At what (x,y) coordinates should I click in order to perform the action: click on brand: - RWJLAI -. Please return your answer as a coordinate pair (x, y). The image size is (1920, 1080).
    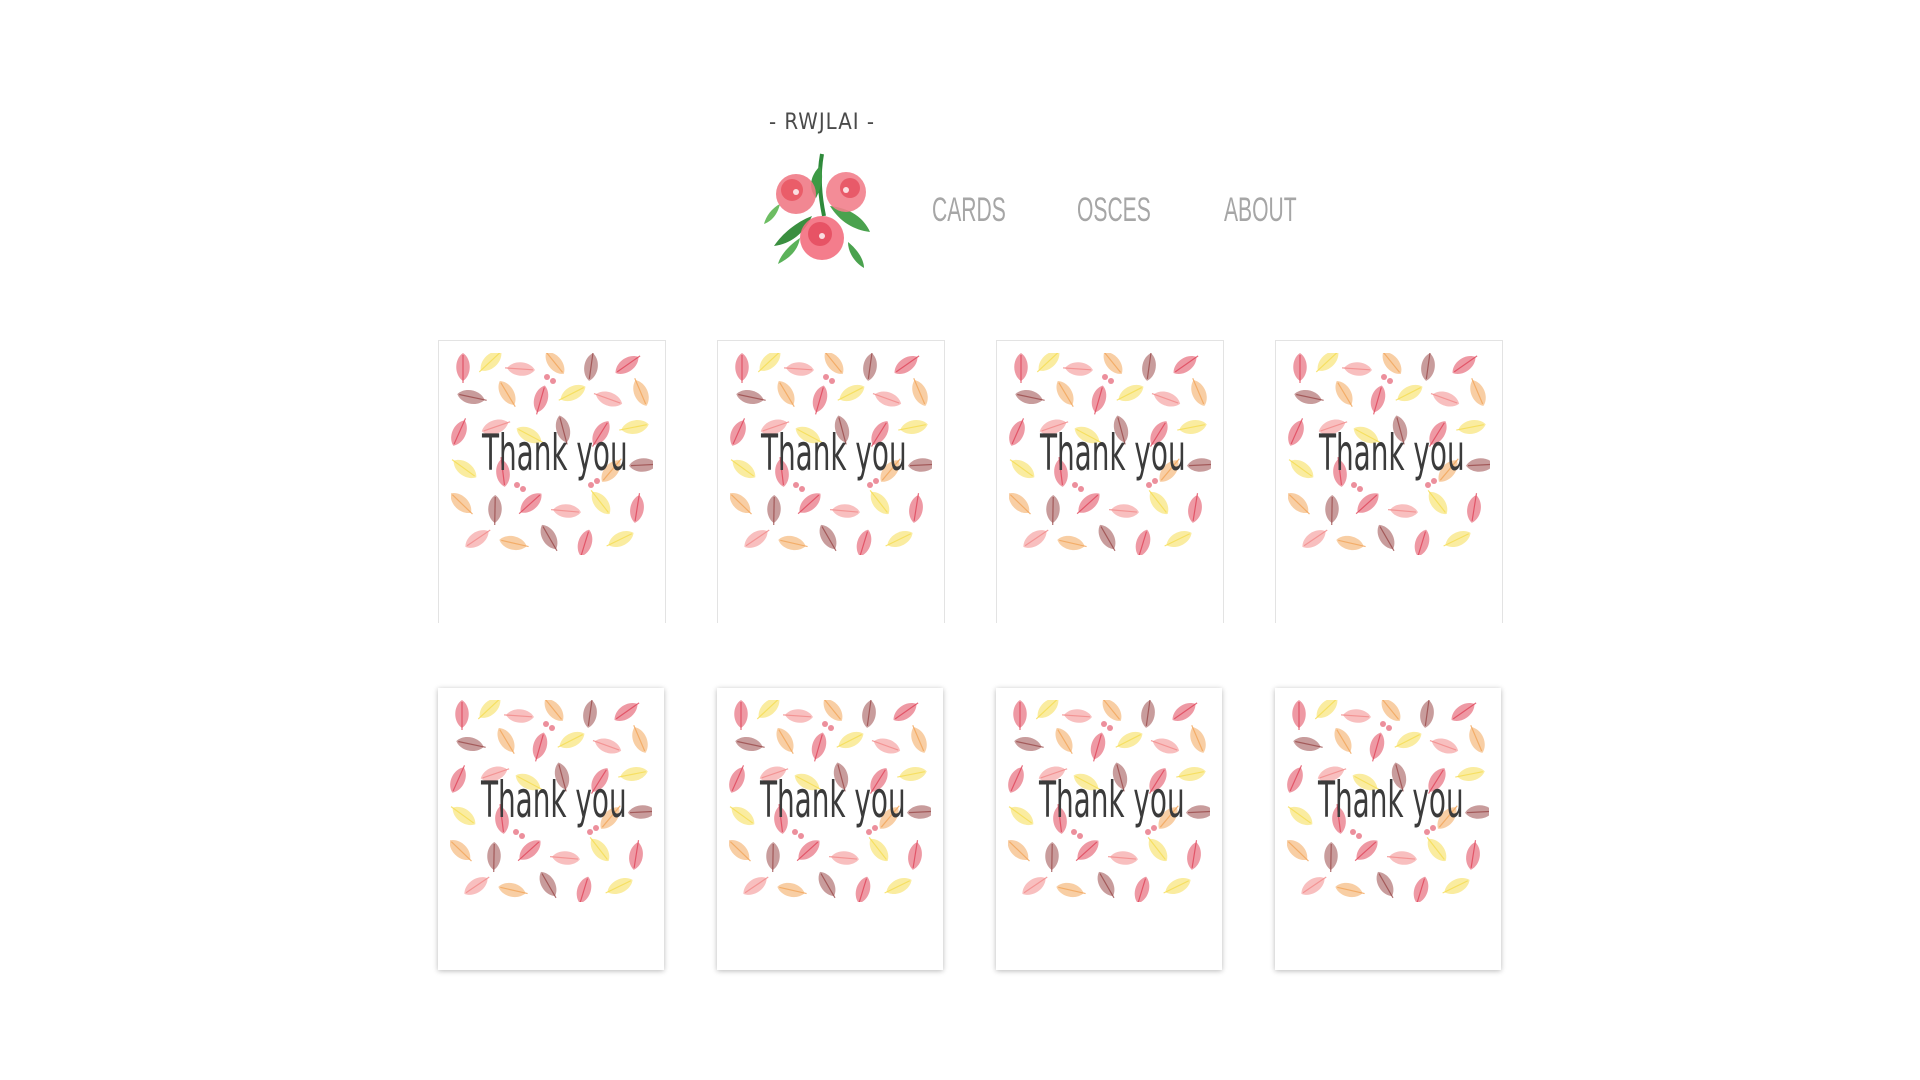
    Looking at the image, I should click on (822, 191).